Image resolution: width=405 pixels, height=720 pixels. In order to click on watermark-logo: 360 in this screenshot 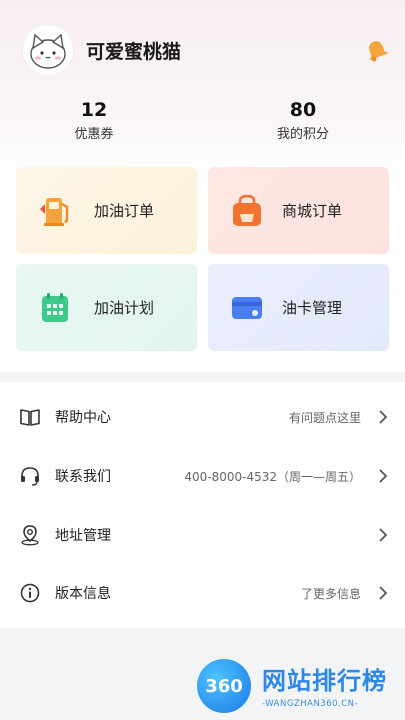, I will do `click(224, 686)`.